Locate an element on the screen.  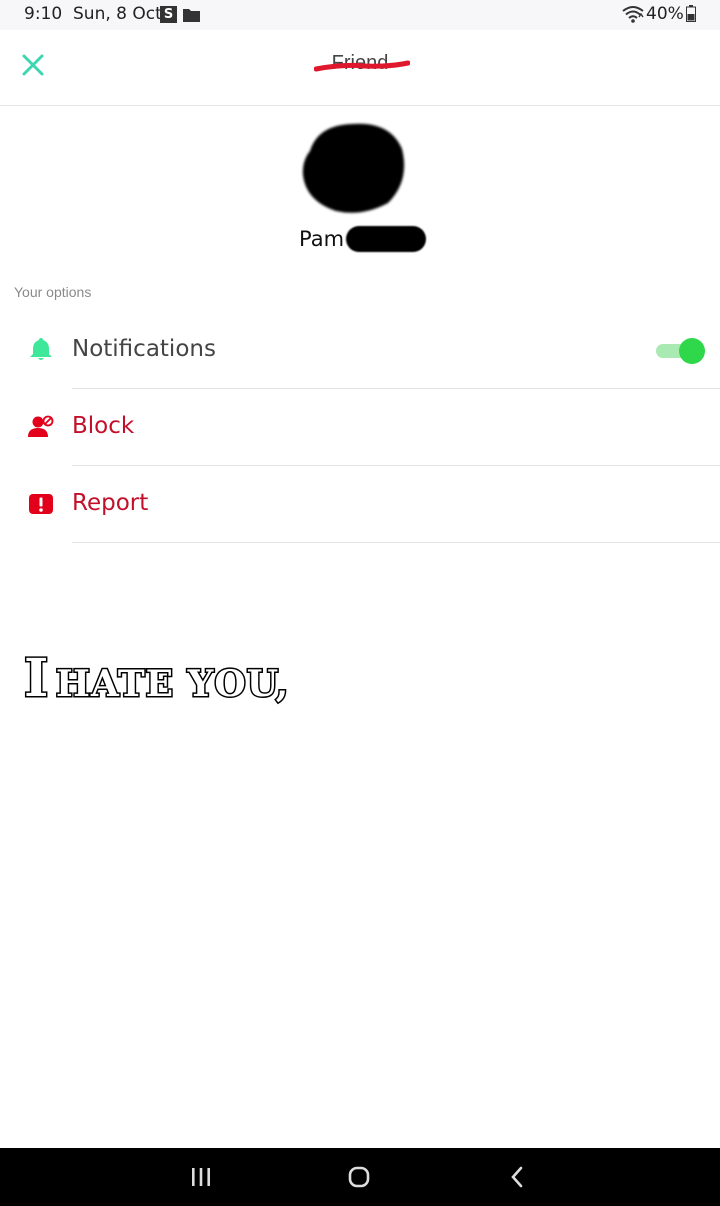
navigation-bar is located at coordinates (360, 1177).